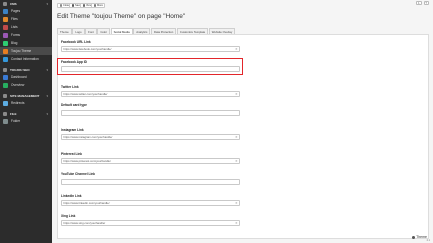  I want to click on sidebar-item-label: Files, so click(14, 19).